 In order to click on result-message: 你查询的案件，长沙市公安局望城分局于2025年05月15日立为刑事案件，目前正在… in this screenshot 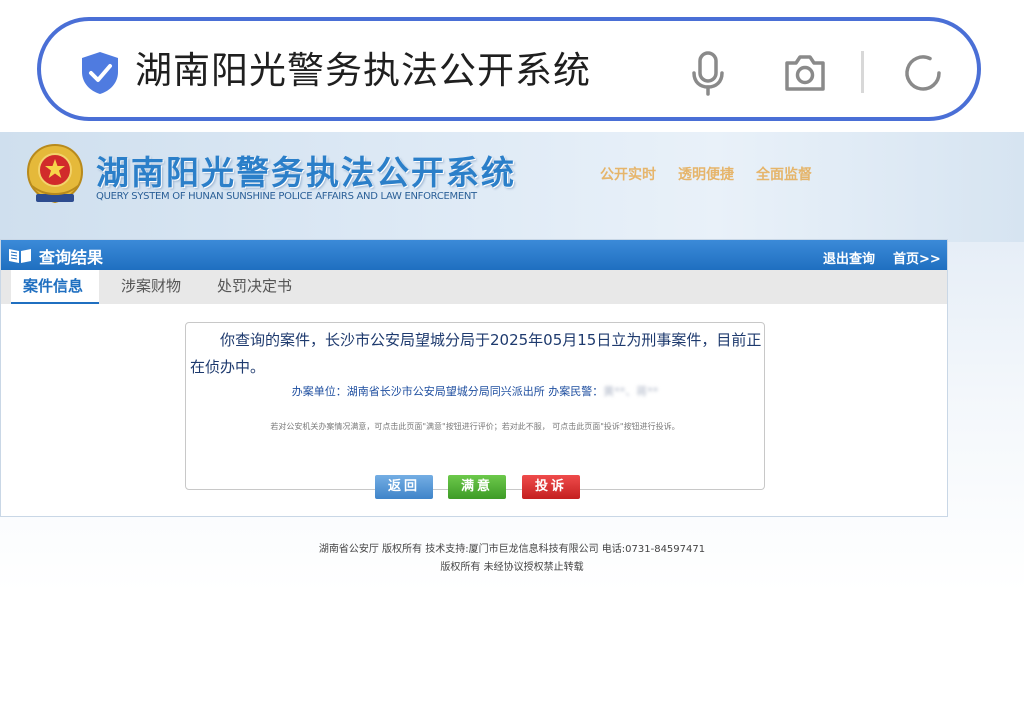, I will do `click(476, 353)`.